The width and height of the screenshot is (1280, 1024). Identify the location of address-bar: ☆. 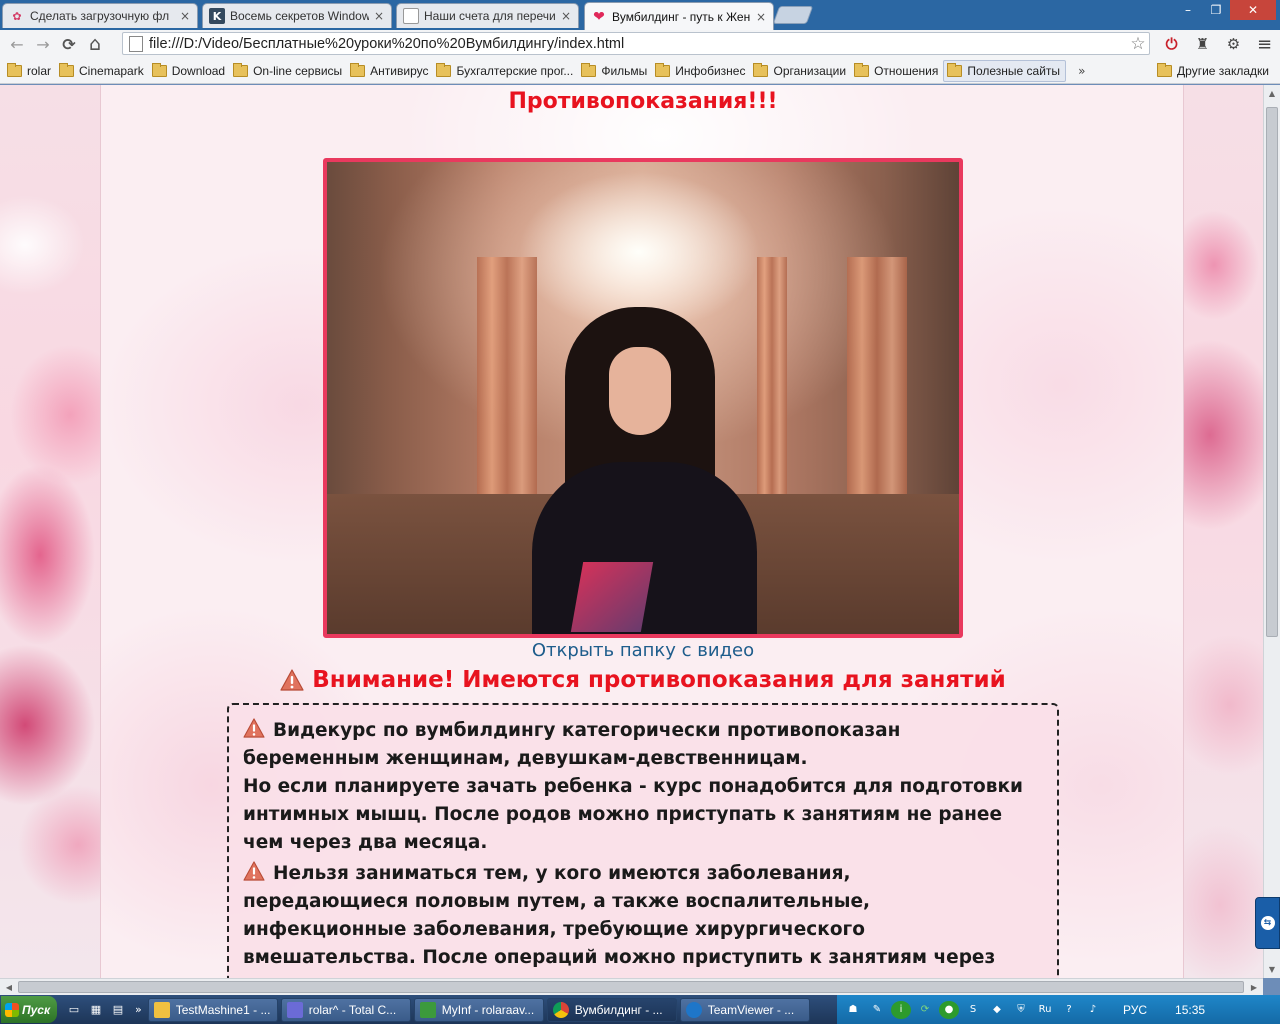
(636, 43).